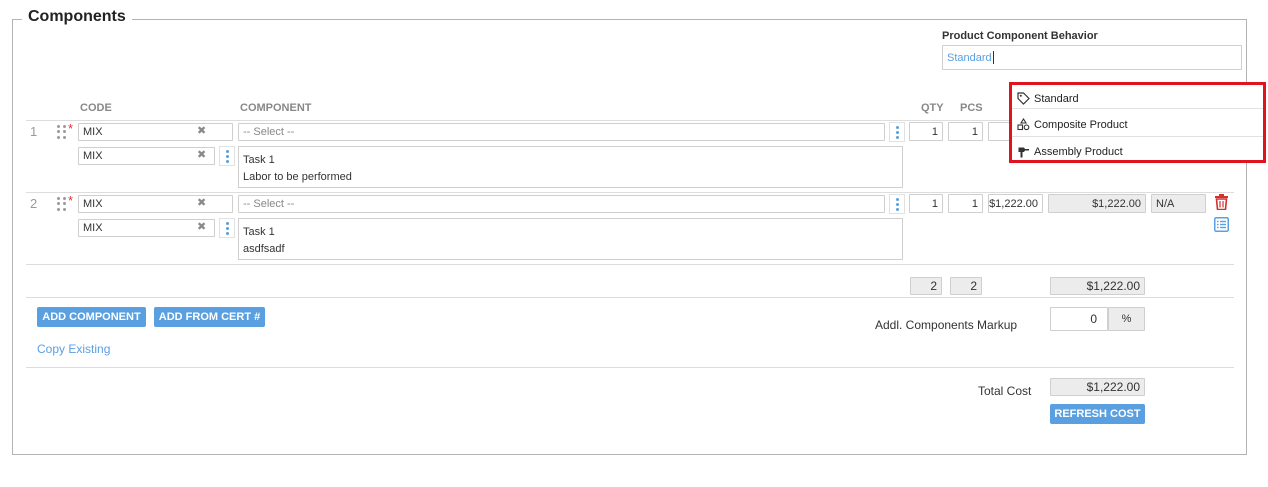 The height and width of the screenshot is (487, 1268). I want to click on pcs-total: 2, so click(966, 286).